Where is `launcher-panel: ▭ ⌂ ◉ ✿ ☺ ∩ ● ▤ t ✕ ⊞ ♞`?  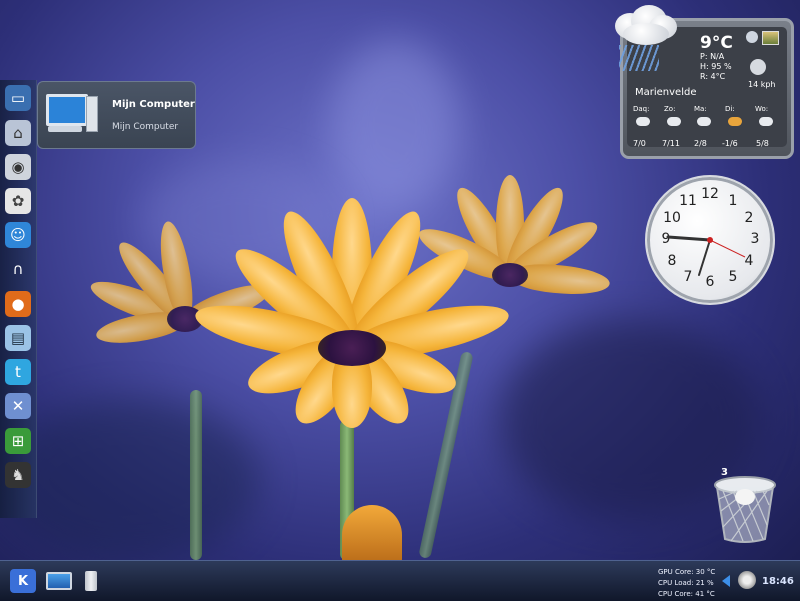
launcher-panel: ▭ ⌂ ◉ ✿ ☺ ∩ ● ▤ t ✕ ⊞ ♞ is located at coordinates (18, 299).